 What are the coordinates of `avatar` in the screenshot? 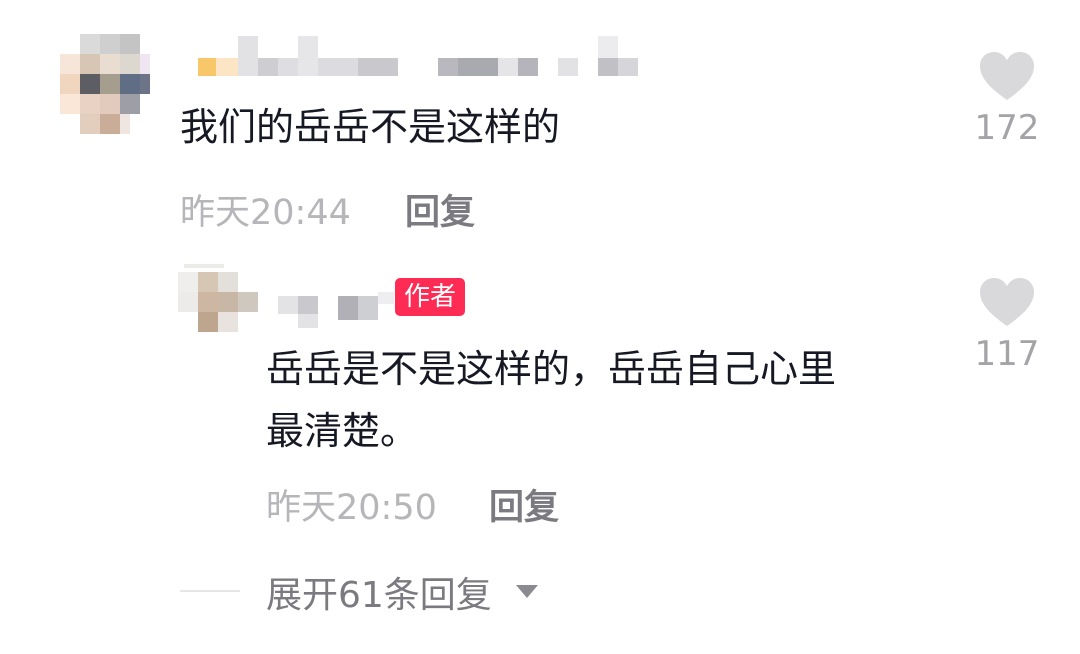 It's located at (104, 85).